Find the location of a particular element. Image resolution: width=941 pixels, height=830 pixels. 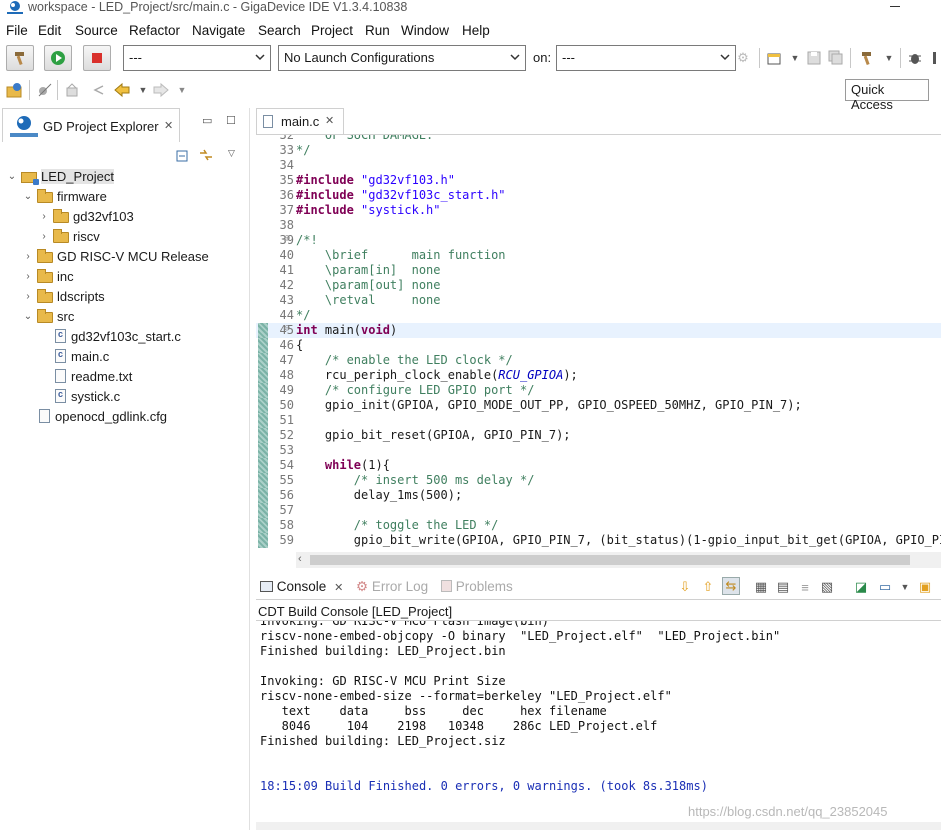

quick-access-field: Quick Access is located at coordinates (887, 95).